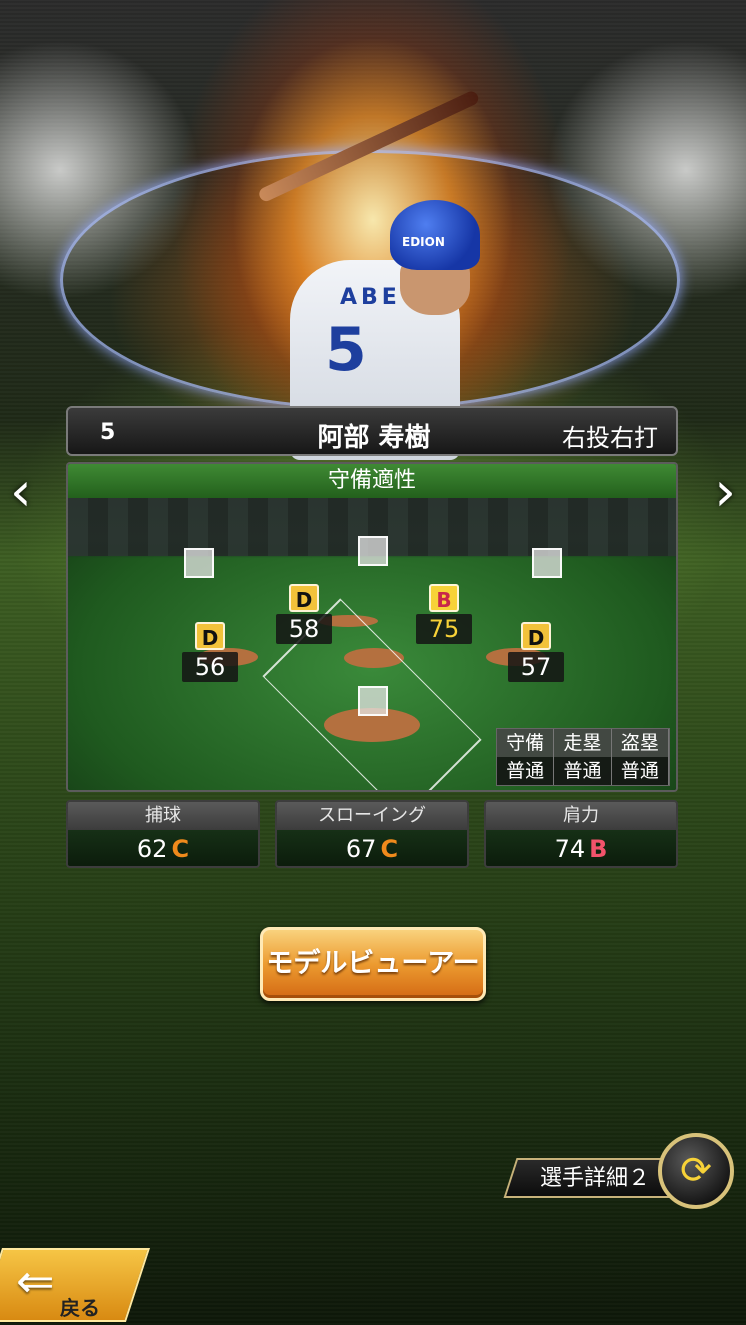 This screenshot has height=1325, width=746. Describe the element at coordinates (547, 563) in the screenshot. I see `position-slot-right-field` at that location.